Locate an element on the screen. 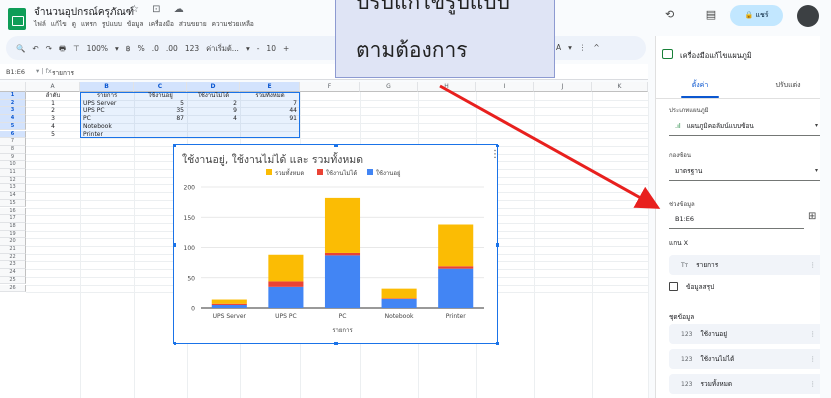 The image size is (831, 398). column-header: G is located at coordinates (389, 87).